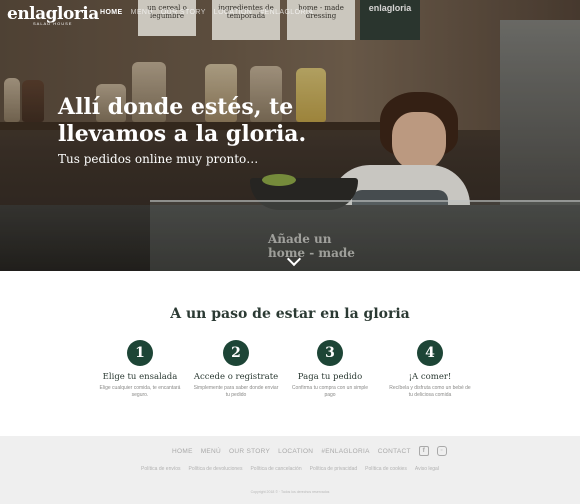 The image size is (580, 504). I want to click on step-title: Elige tu ensalada, so click(140, 377).